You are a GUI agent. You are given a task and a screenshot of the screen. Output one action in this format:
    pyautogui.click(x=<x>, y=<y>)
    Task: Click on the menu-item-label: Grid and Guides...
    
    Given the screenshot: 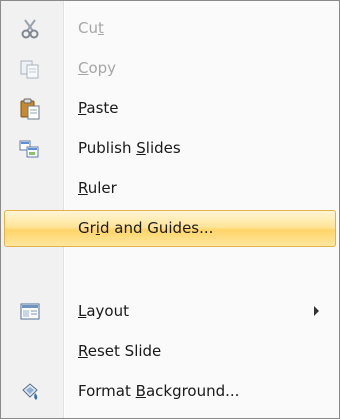 What is the action you would take?
    pyautogui.click(x=146, y=228)
    